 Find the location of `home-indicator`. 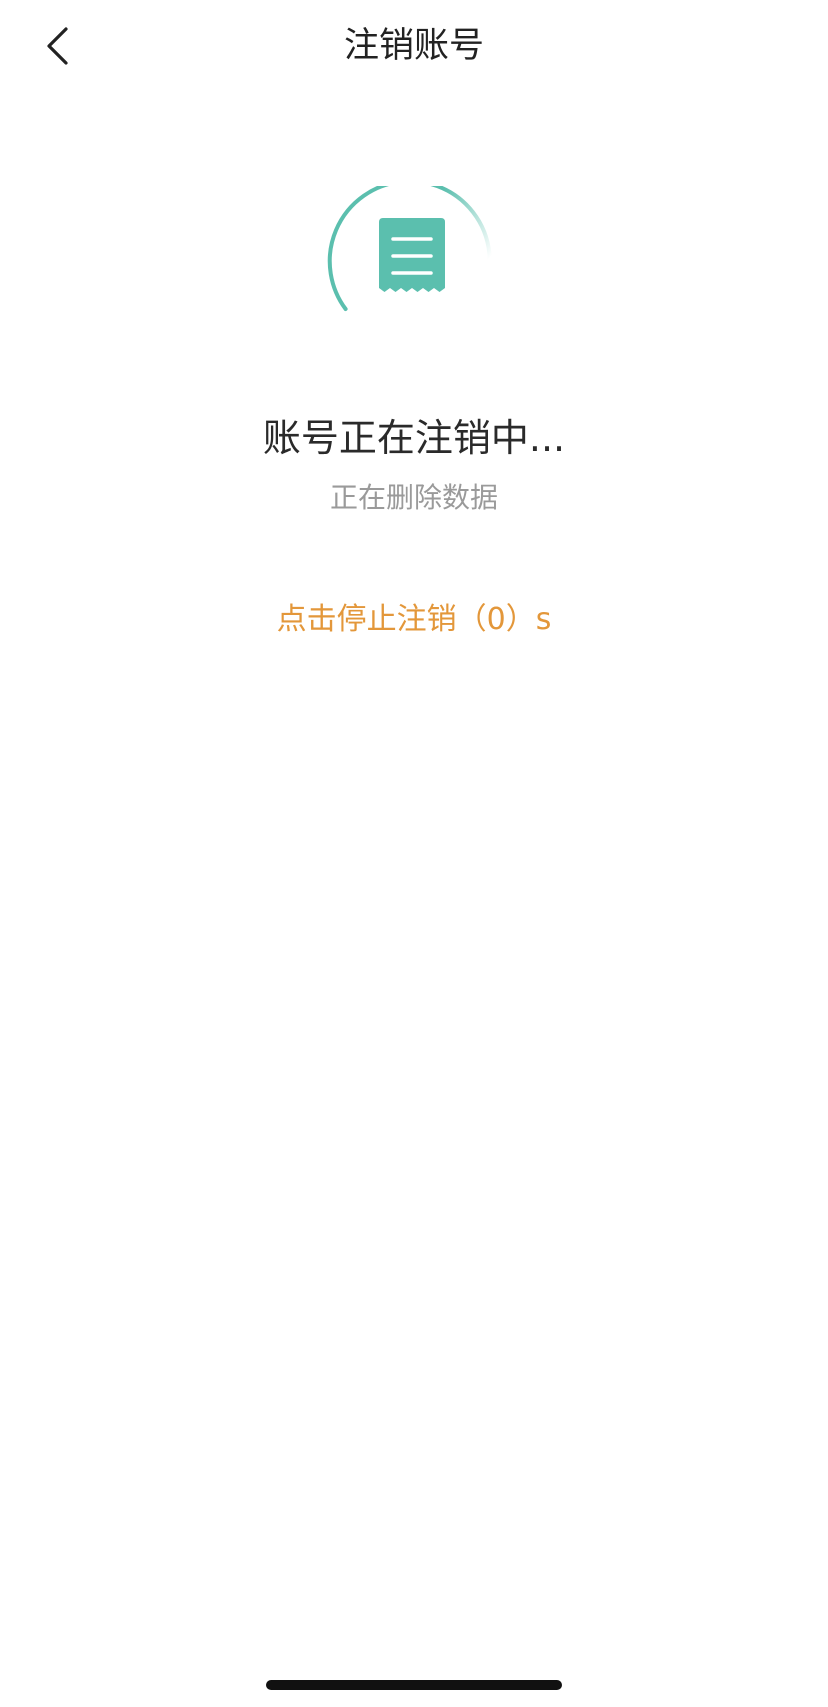

home-indicator is located at coordinates (414, 1685).